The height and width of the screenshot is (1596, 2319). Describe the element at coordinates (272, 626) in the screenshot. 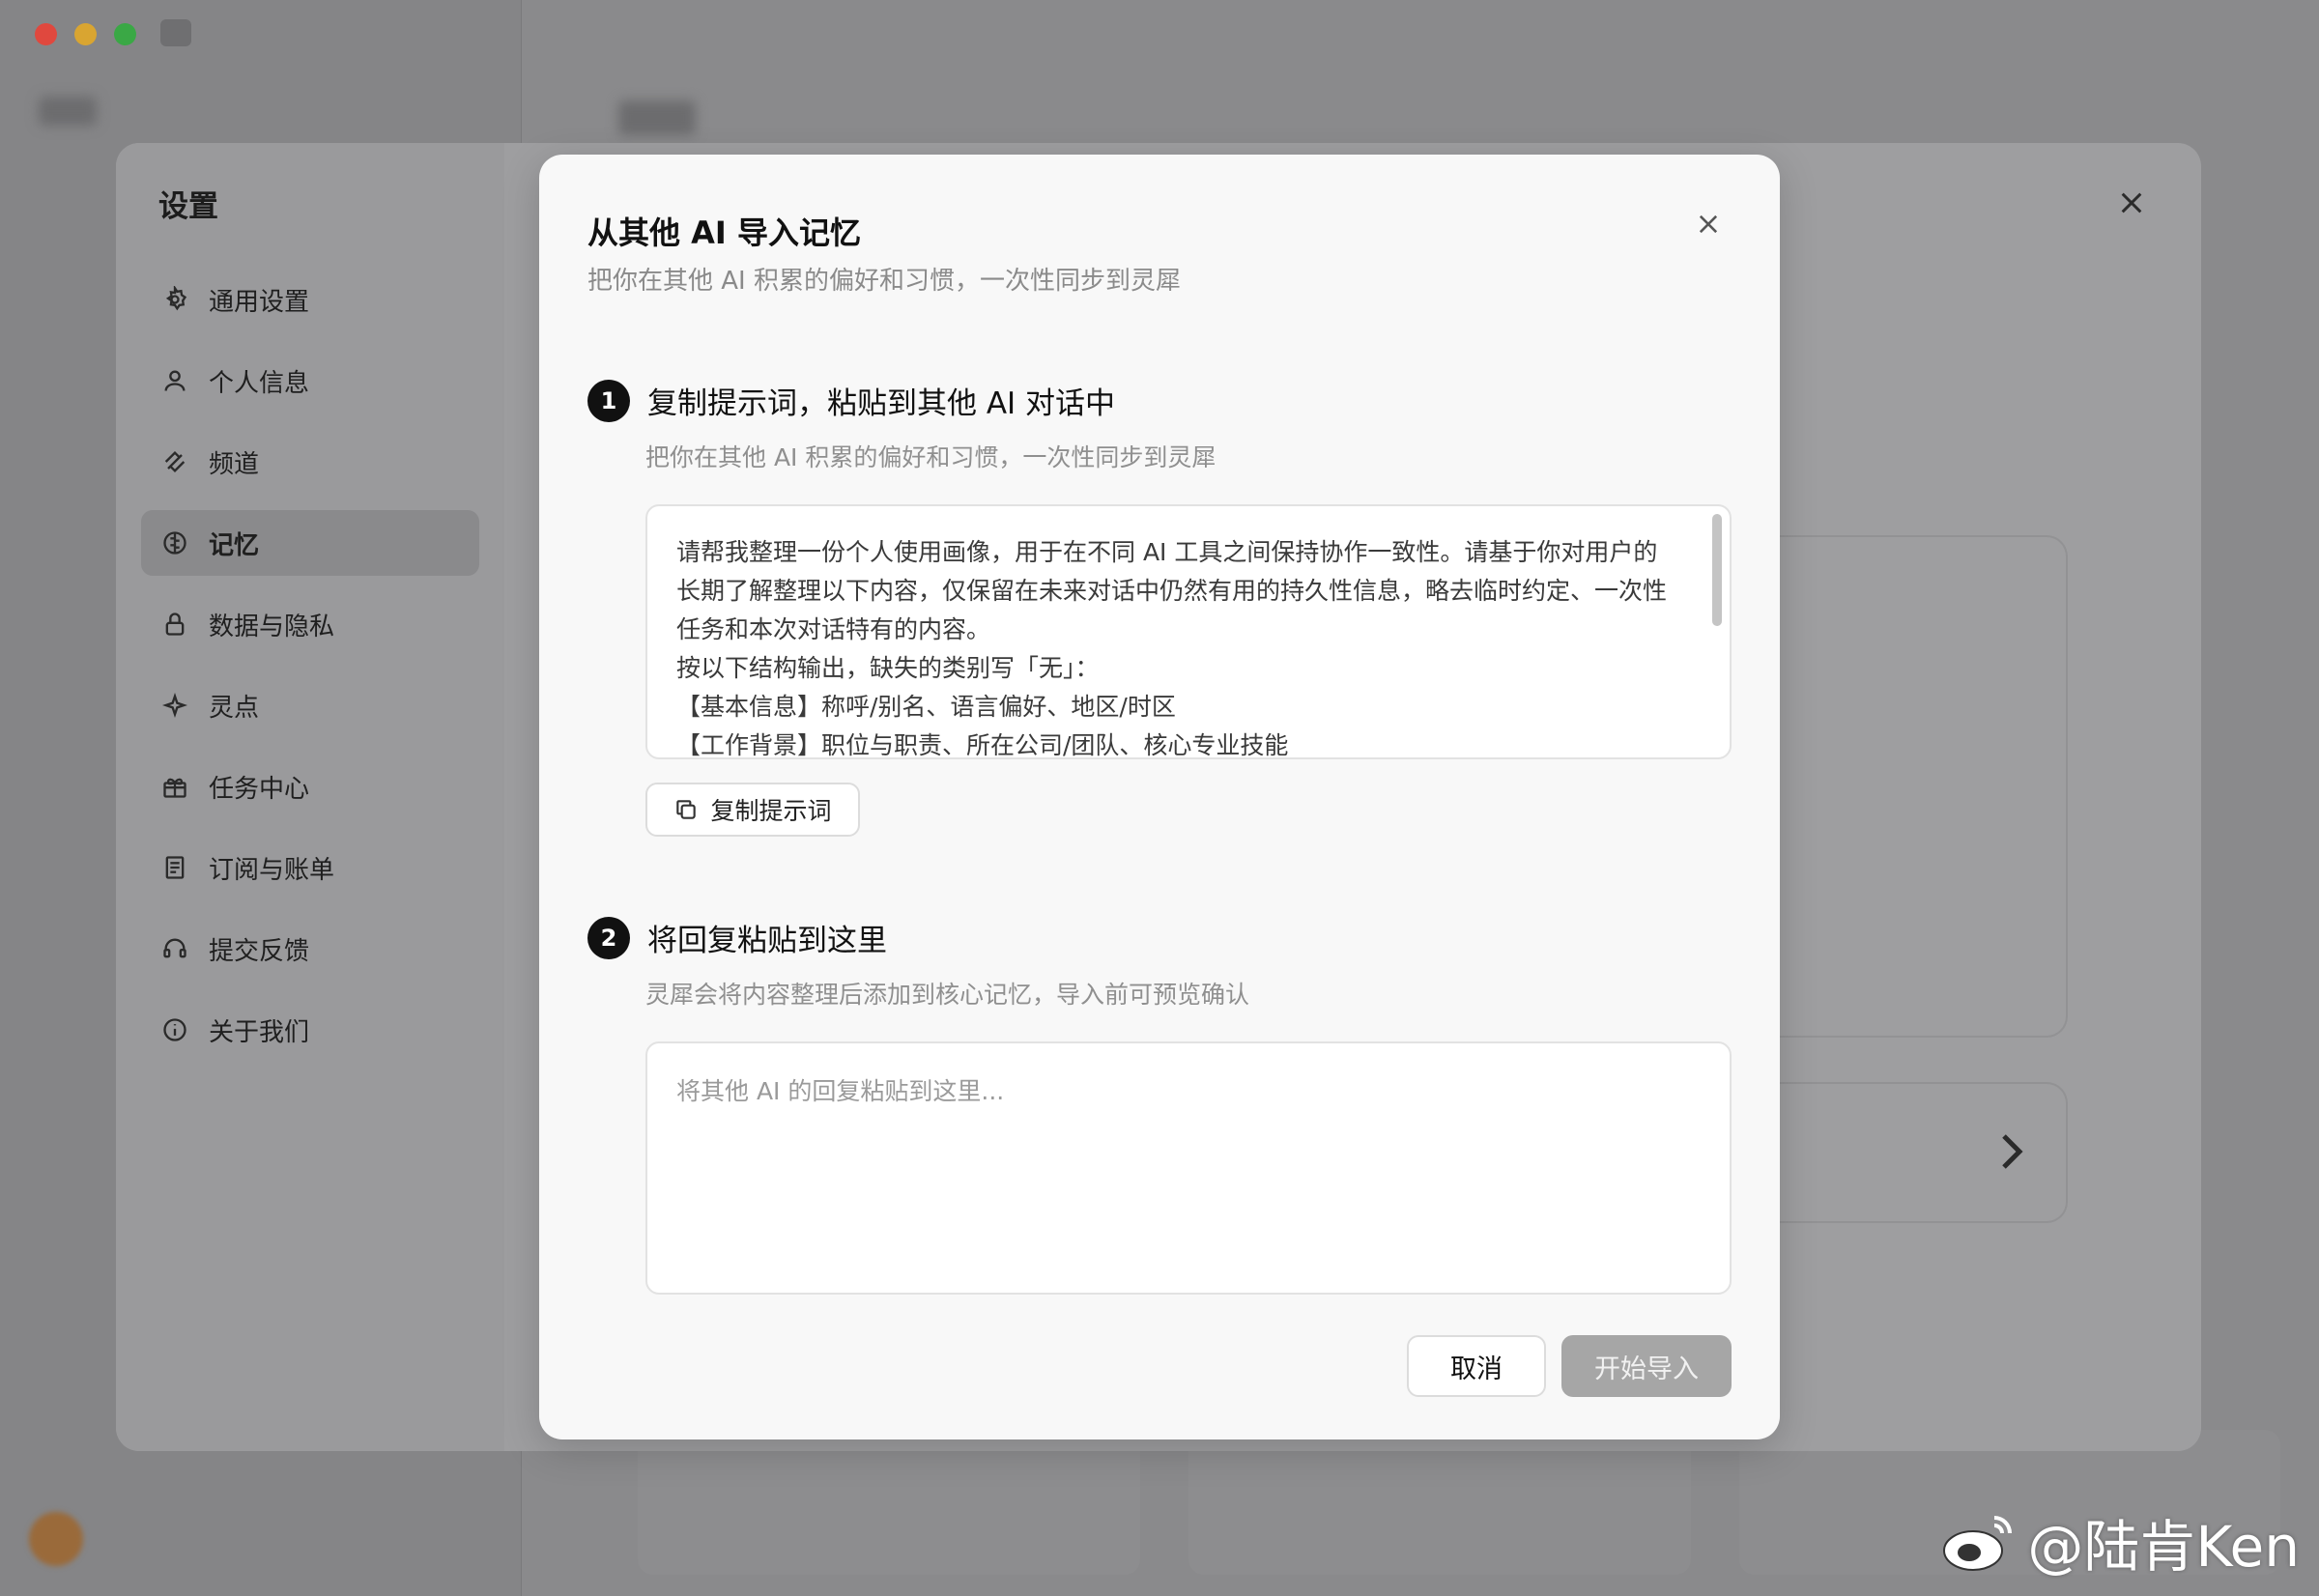

I see `nav-label: 数据与隐私` at that location.